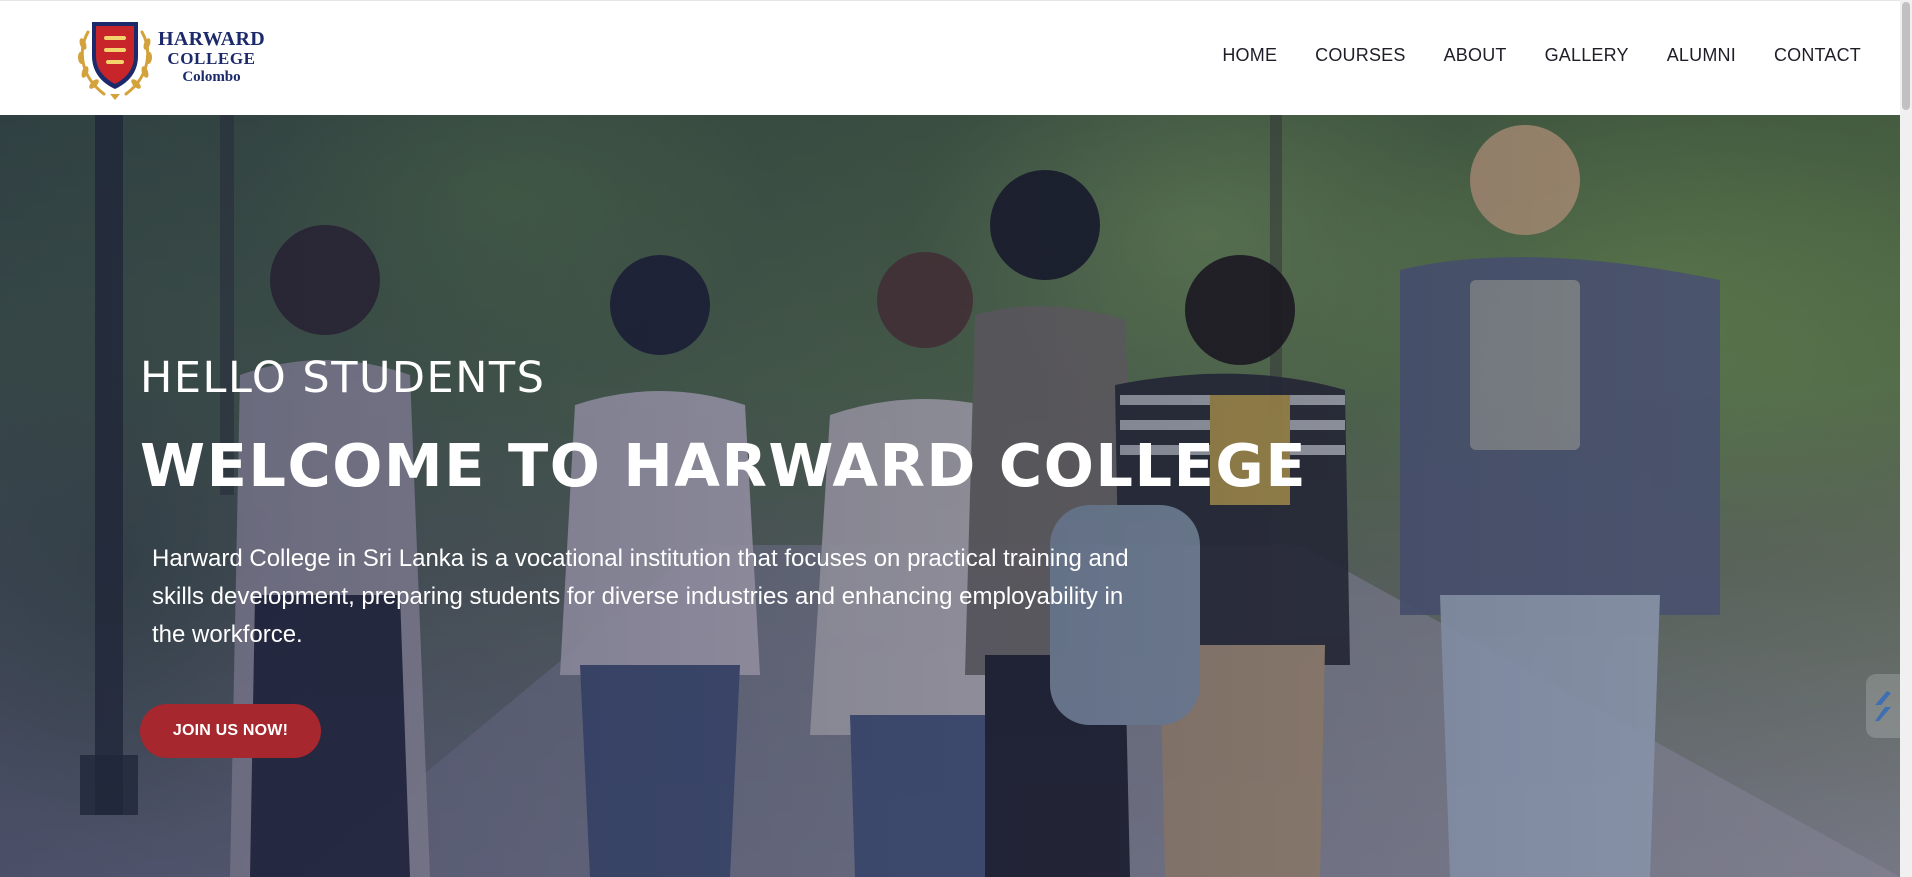  I want to click on hero-eyebrow: HELLO STUDENTS, so click(343, 378).